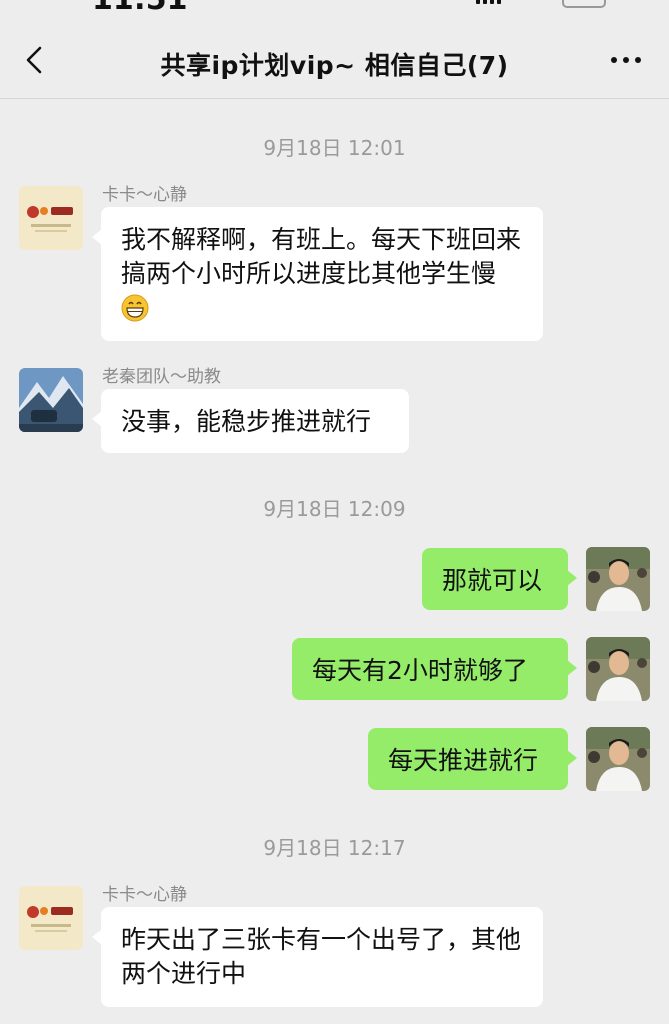 Image resolution: width=669 pixels, height=1024 pixels. What do you see at coordinates (420, 670) in the screenshot?
I see `message-text: 每天有2小时就够了` at bounding box center [420, 670].